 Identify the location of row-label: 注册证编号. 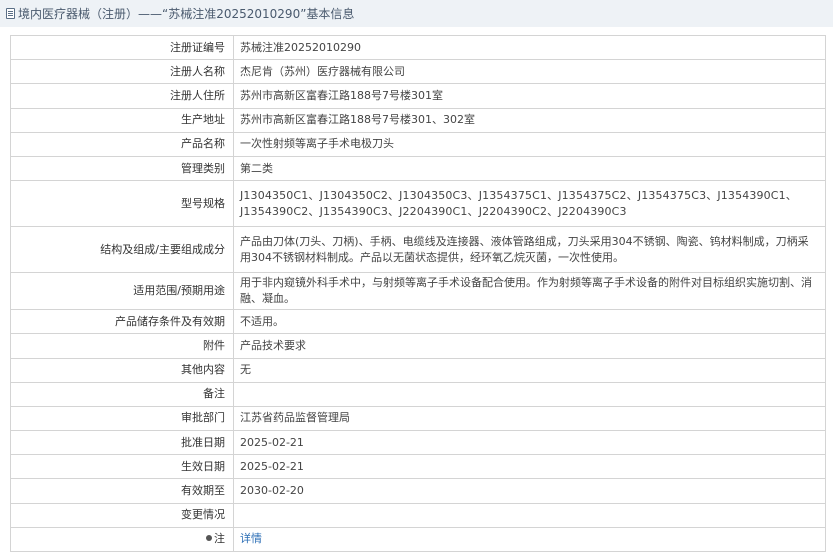
(122, 47).